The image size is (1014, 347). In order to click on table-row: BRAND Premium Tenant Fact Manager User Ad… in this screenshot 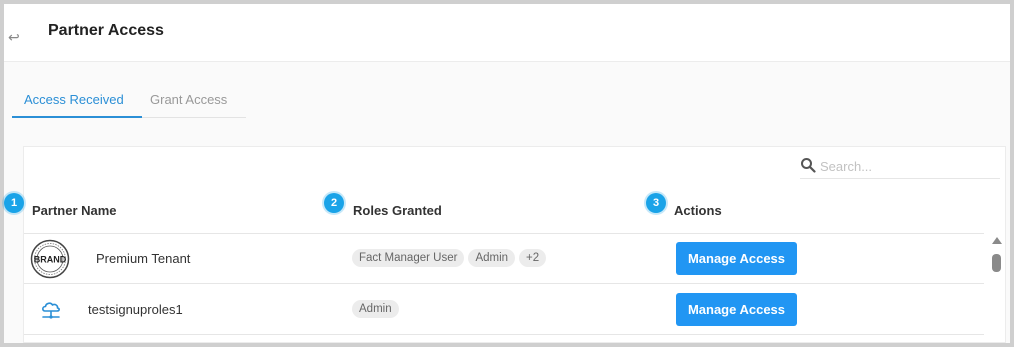, I will do `click(504, 259)`.